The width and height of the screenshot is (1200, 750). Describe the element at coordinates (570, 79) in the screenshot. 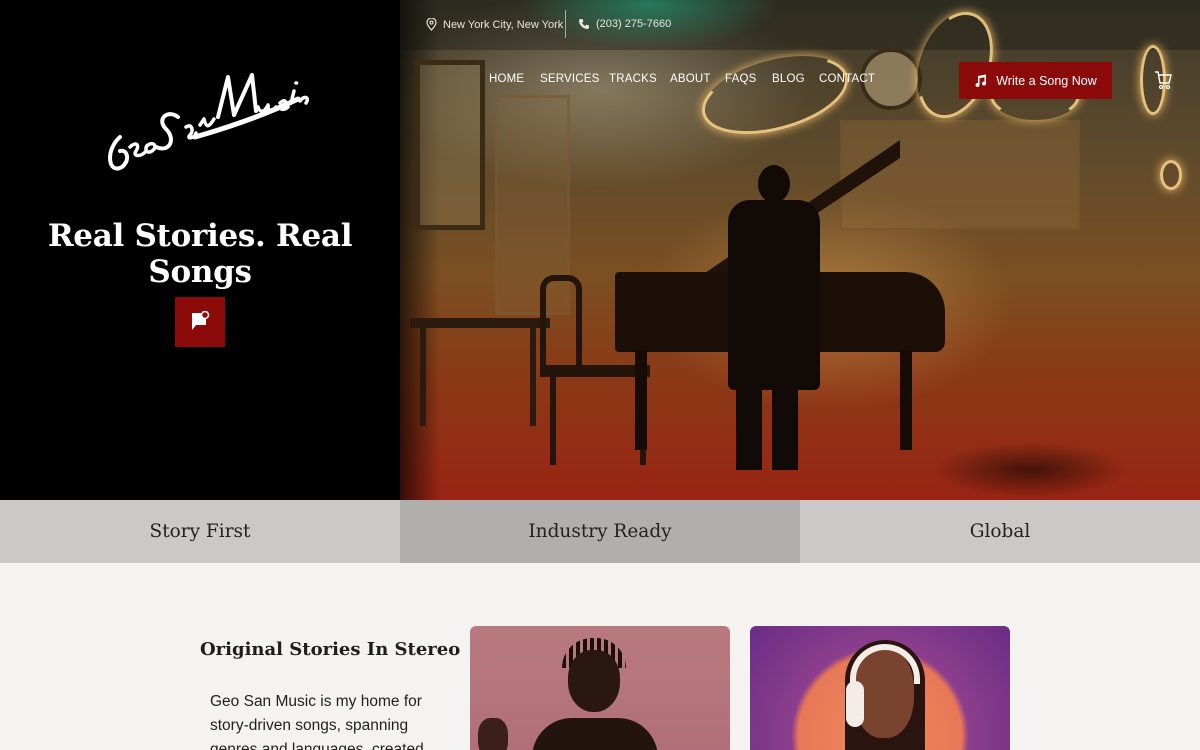

I see `nav-services: SERVICES` at that location.